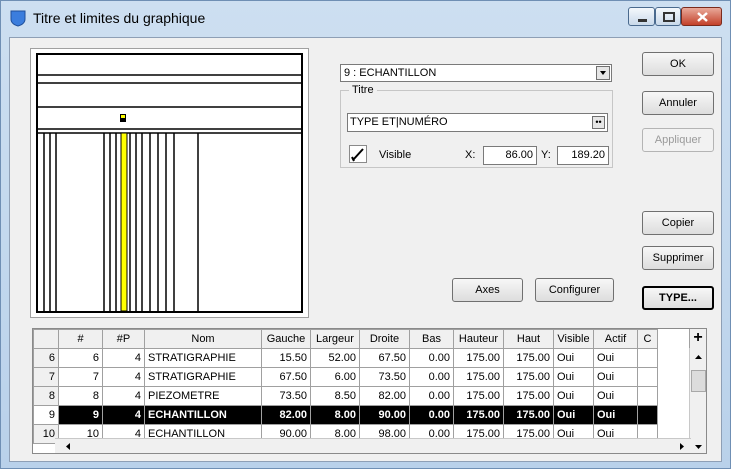 The image size is (731, 469). What do you see at coordinates (678, 140) in the screenshot?
I see `apply-button: Appliquer` at bounding box center [678, 140].